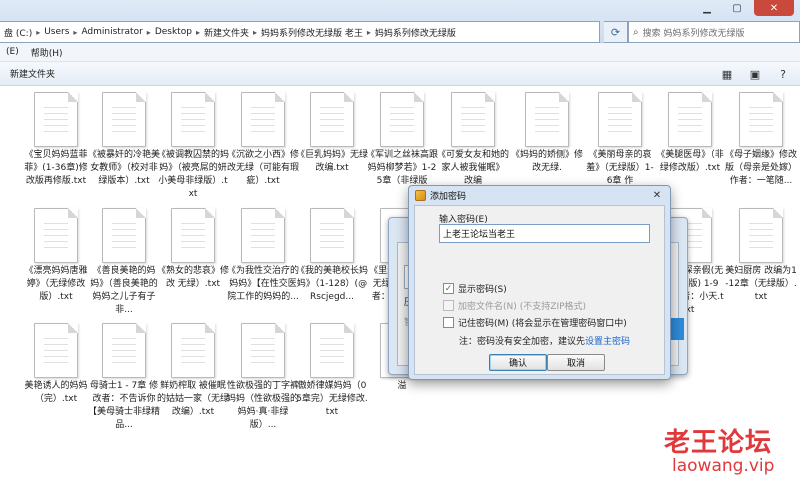 Image resolution: width=800 pixels, height=478 pixels. Describe the element at coordinates (56, 284) in the screenshot. I see `file-name: 《漂亮妈妈唐雅婷》（无绿修改版）.txt` at that location.